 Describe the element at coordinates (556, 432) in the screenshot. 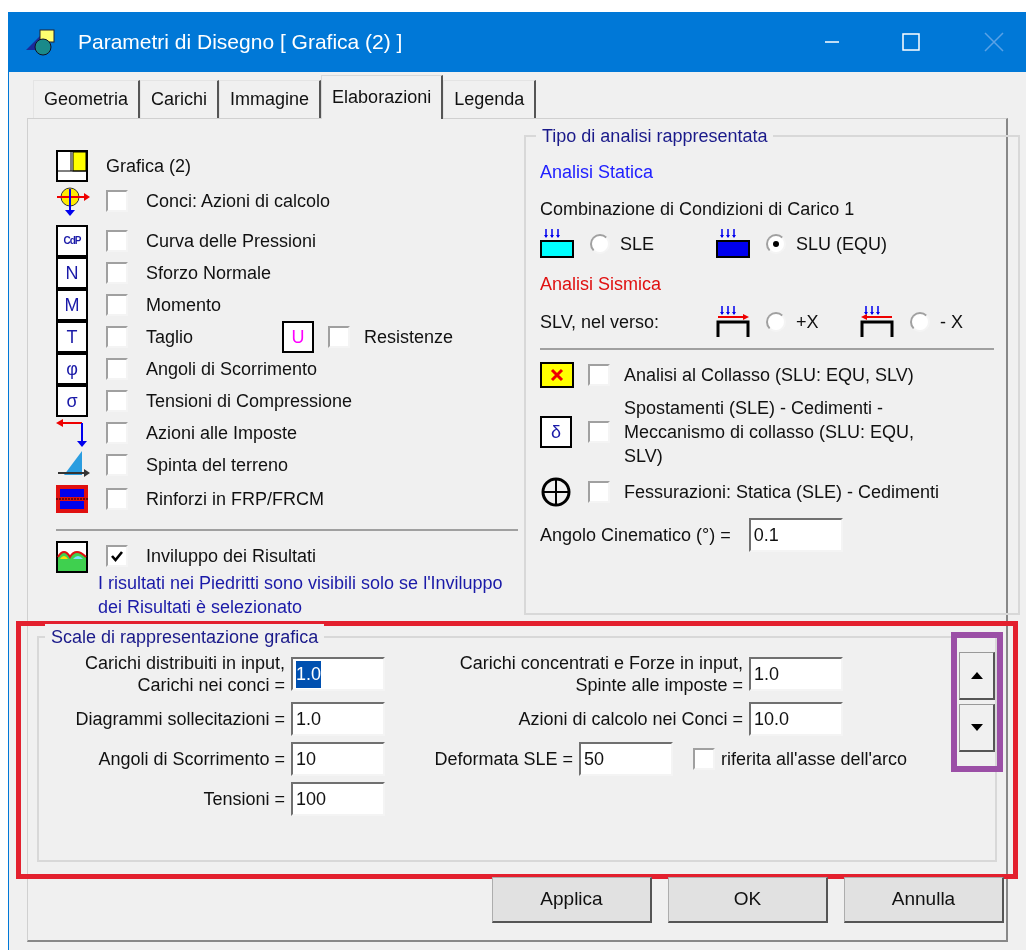

I see `symbol-icon: δ` at that location.